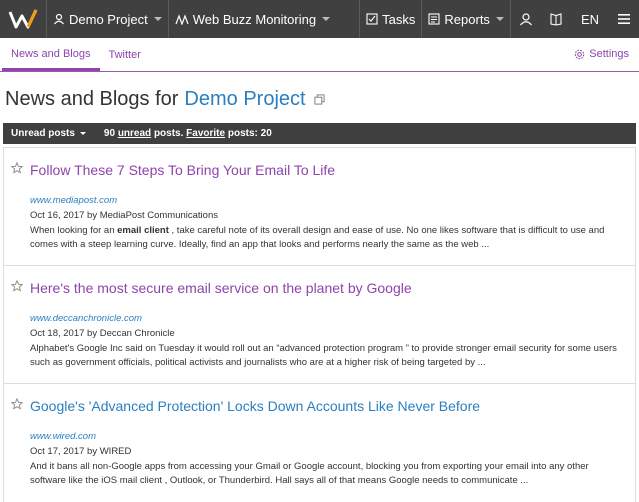 Image resolution: width=639 pixels, height=502 pixels. What do you see at coordinates (168, 133) in the screenshot?
I see `posts-word: posts.` at bounding box center [168, 133].